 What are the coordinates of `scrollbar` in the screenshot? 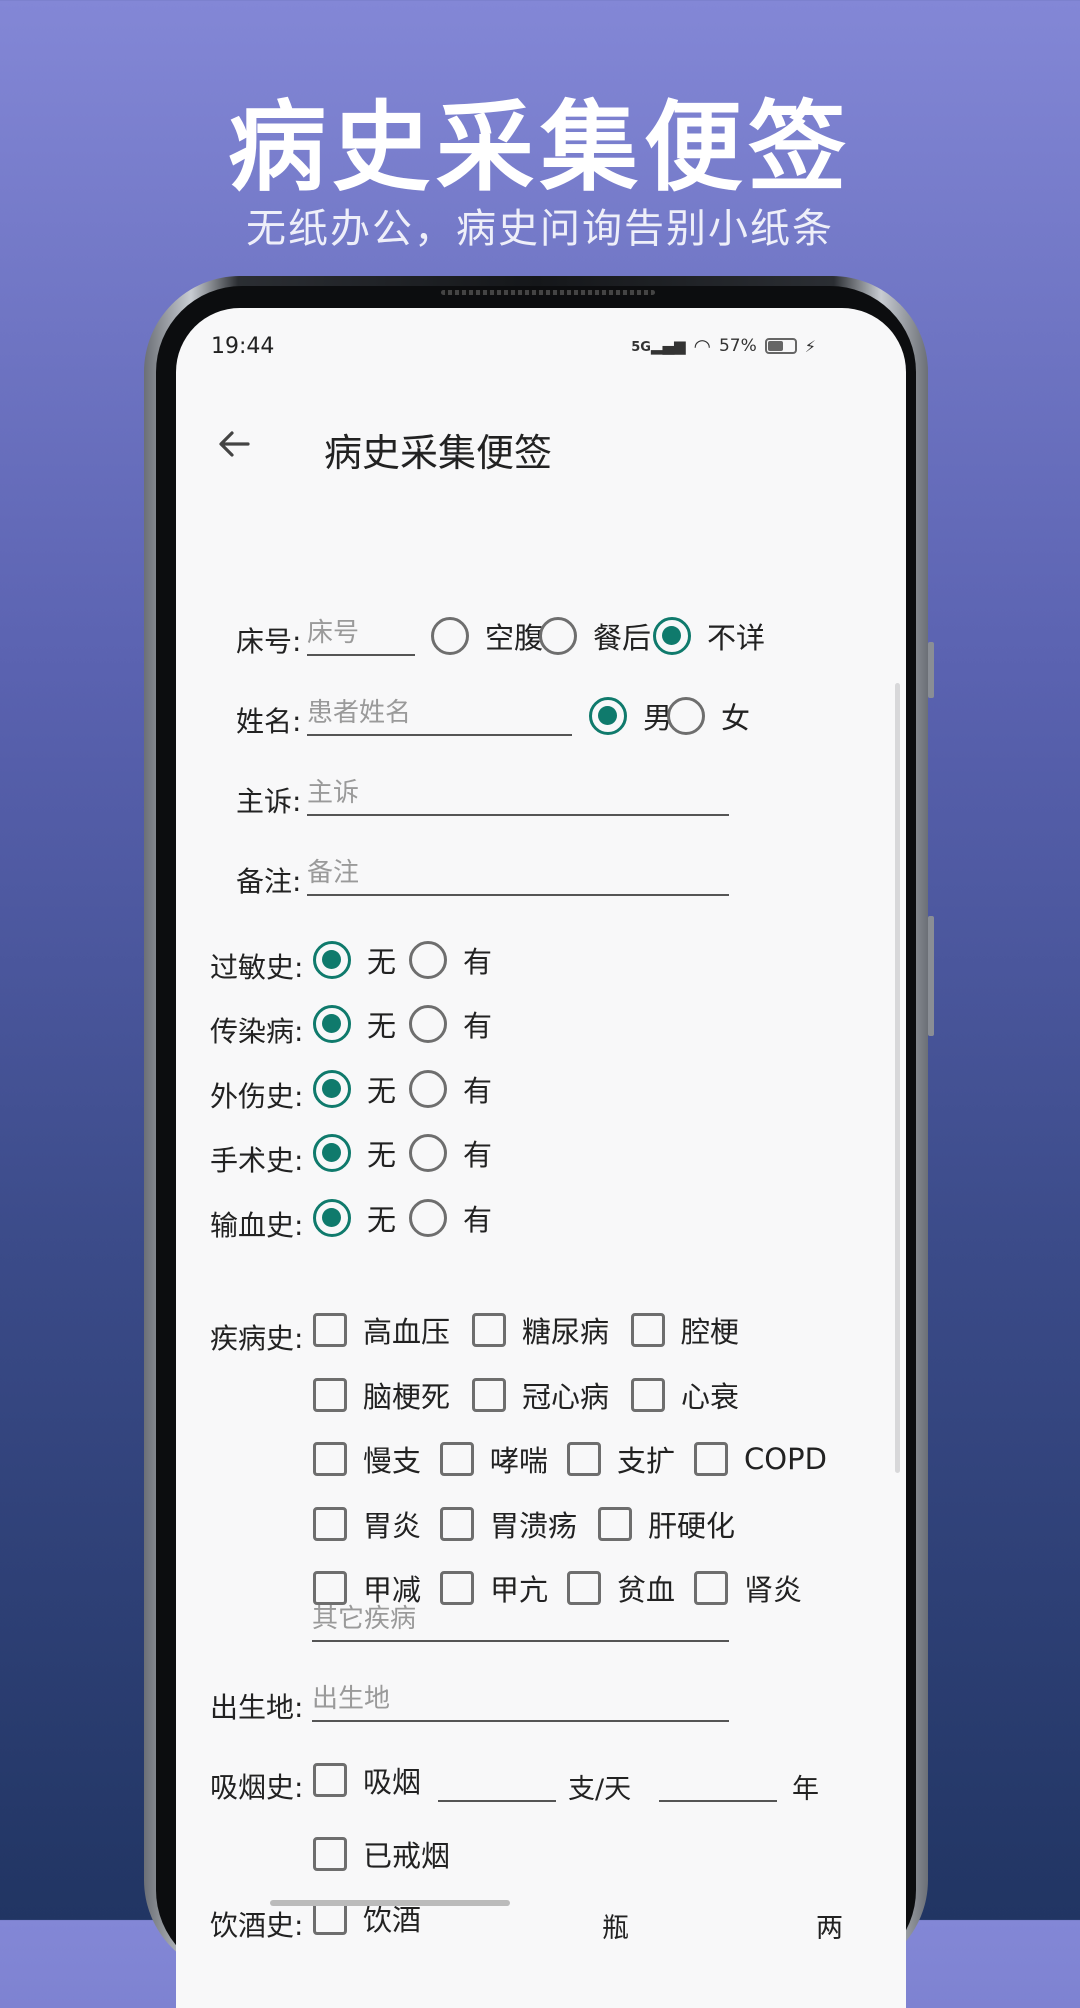 It's located at (897, 1078).